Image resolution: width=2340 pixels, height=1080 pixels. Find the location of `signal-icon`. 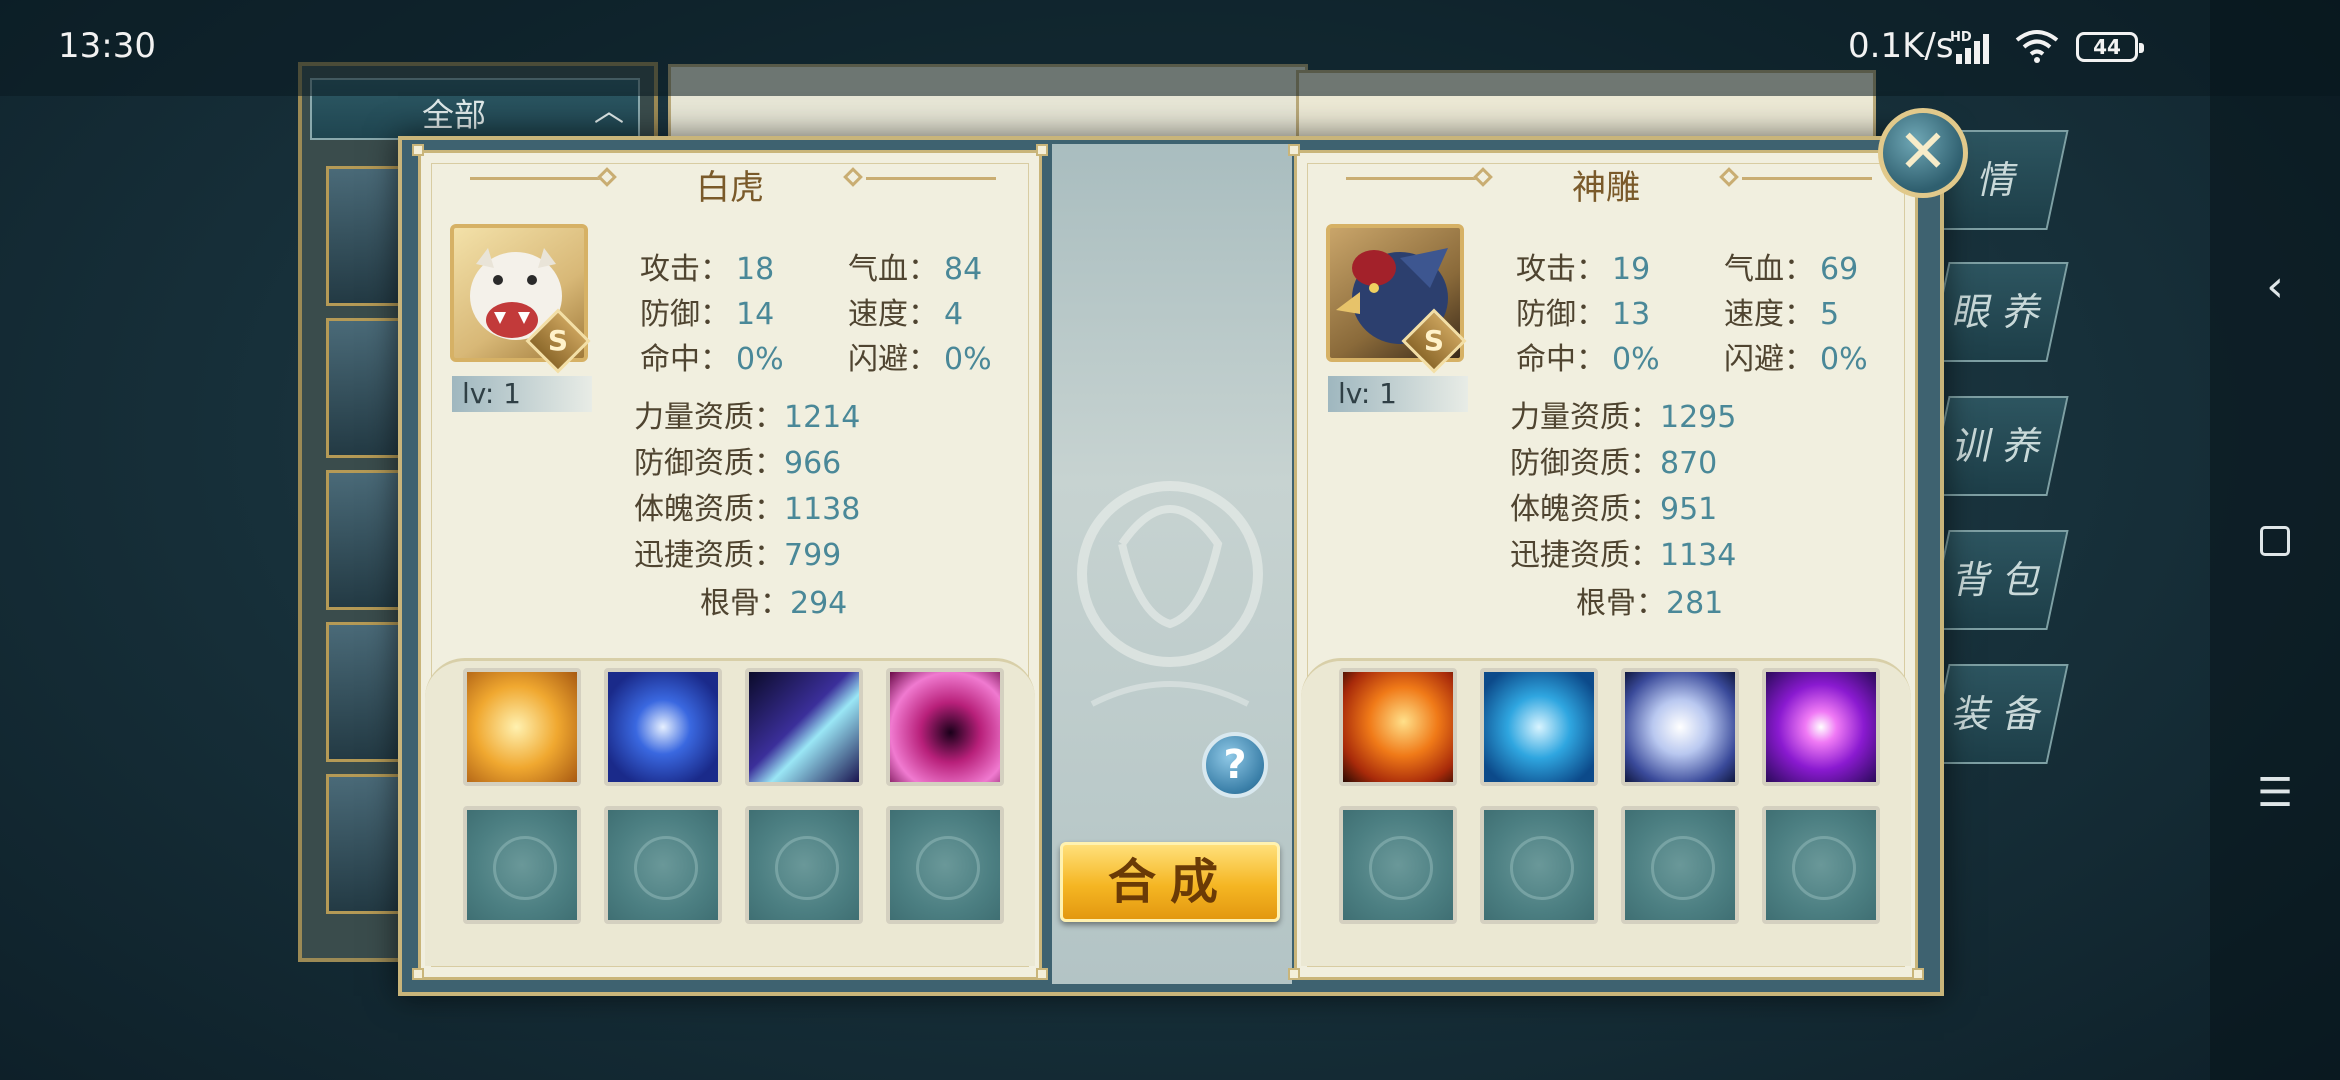

signal-icon is located at coordinates (1976, 47).